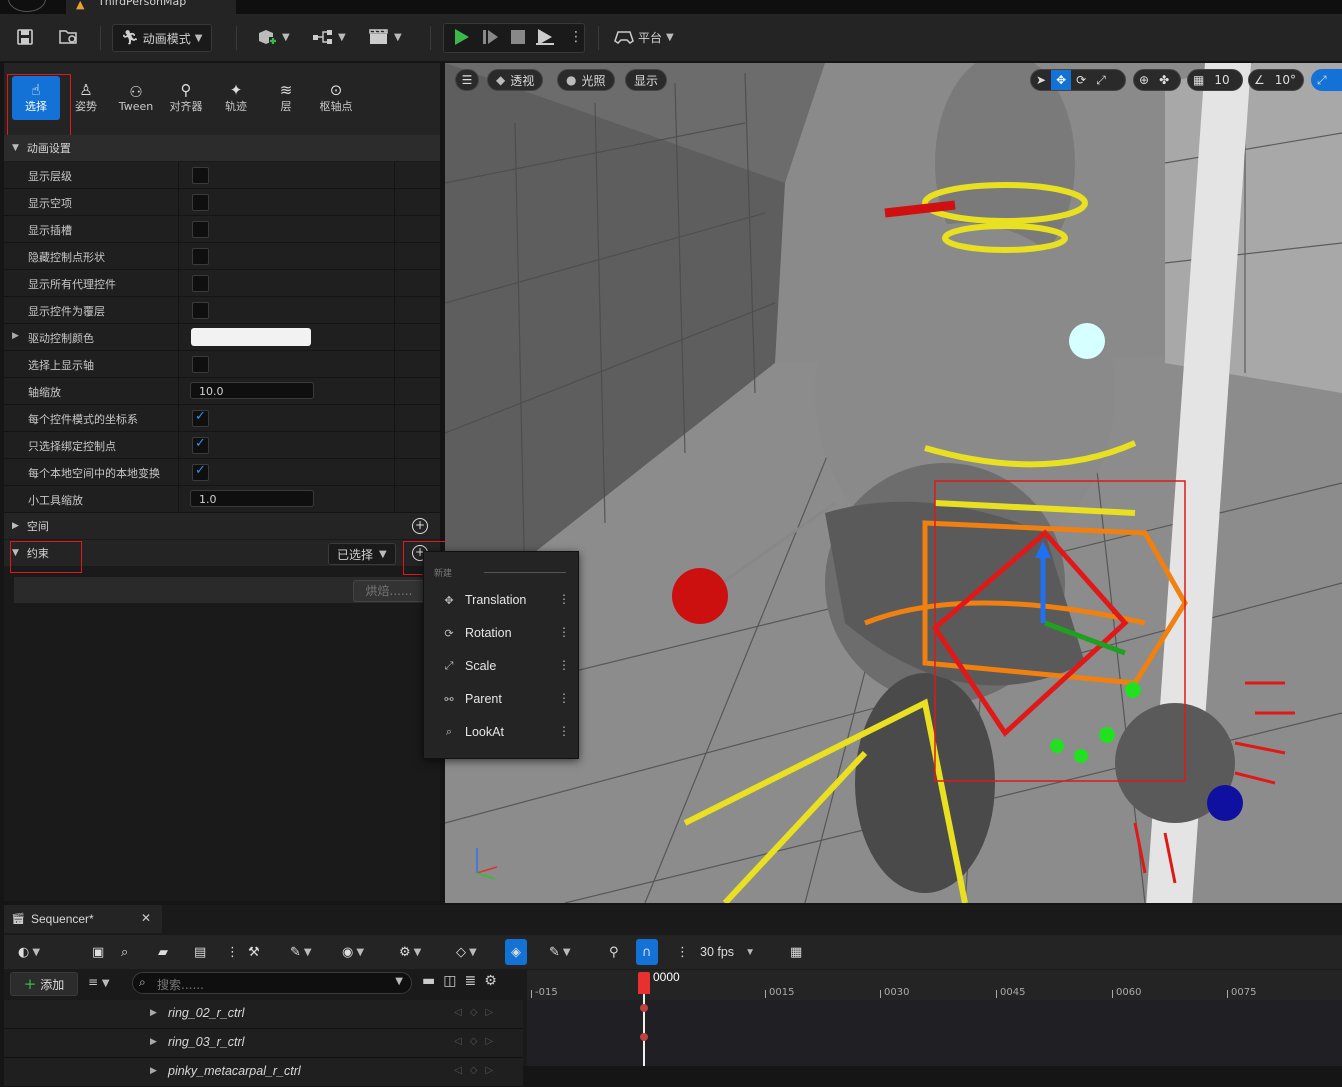  I want to click on menu-item-rotation: ⟳ Rotation ⋮, so click(501, 633).